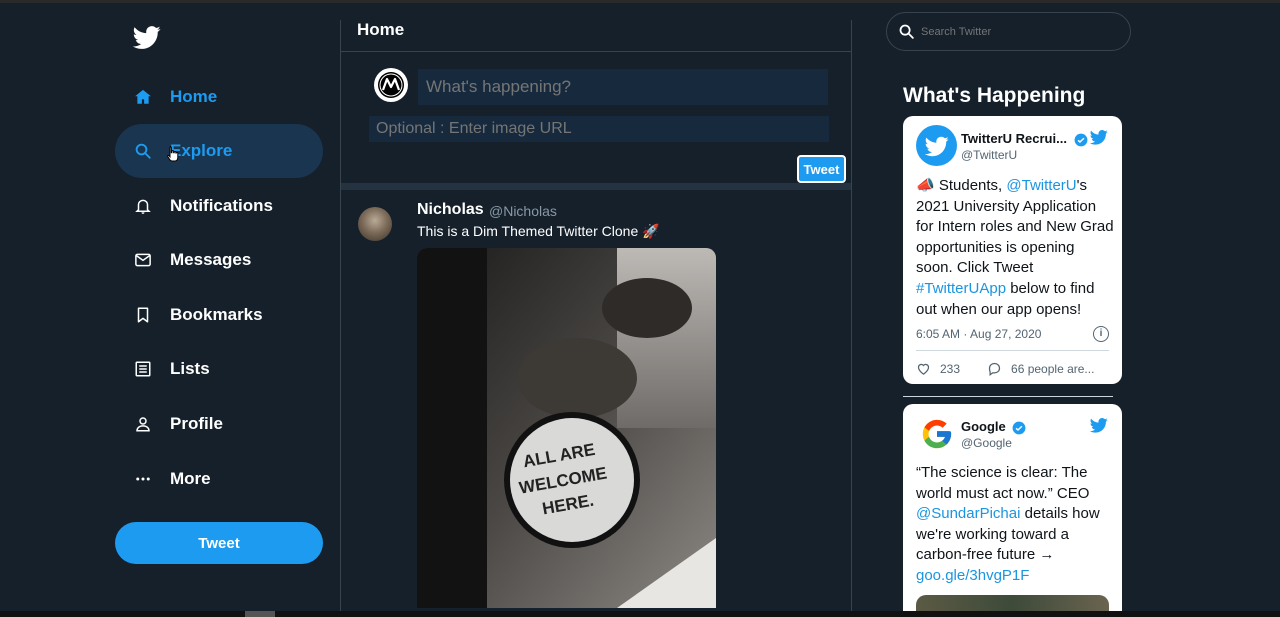  Describe the element at coordinates (219, 543) in the screenshot. I see `sidebar-tweet-button: Tweet` at that location.